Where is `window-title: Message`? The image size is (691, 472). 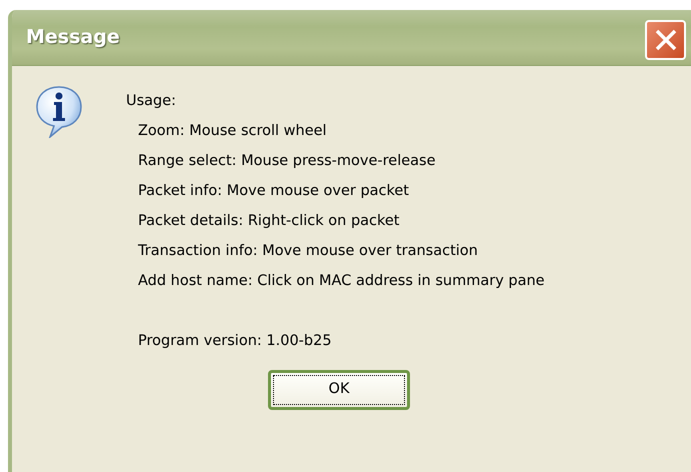
window-title: Message is located at coordinates (73, 37).